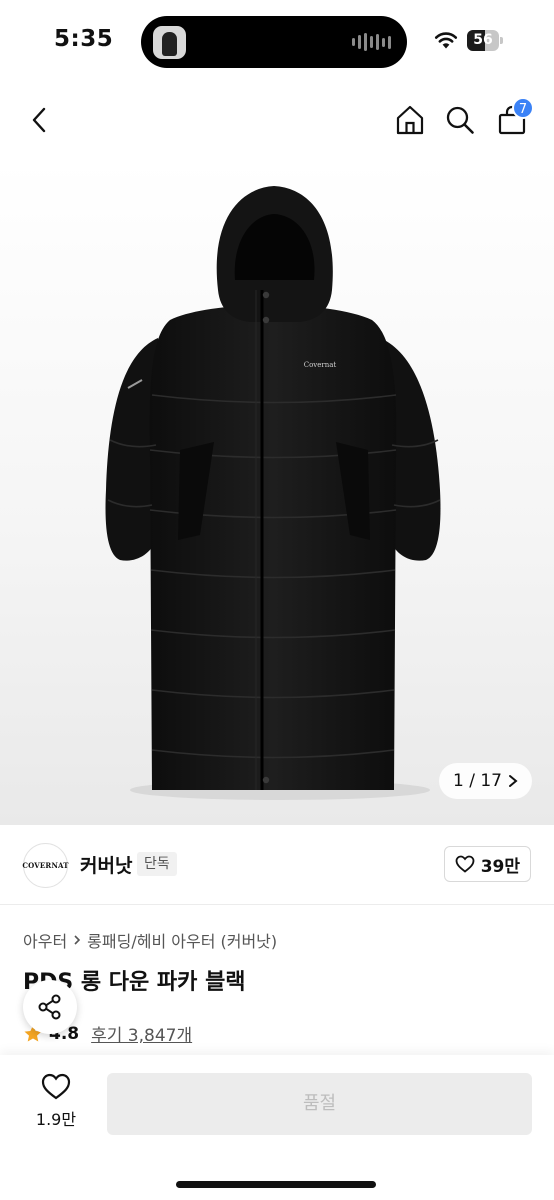  Describe the element at coordinates (106, 864) in the screenshot. I see `brand-name: 커버낫` at that location.